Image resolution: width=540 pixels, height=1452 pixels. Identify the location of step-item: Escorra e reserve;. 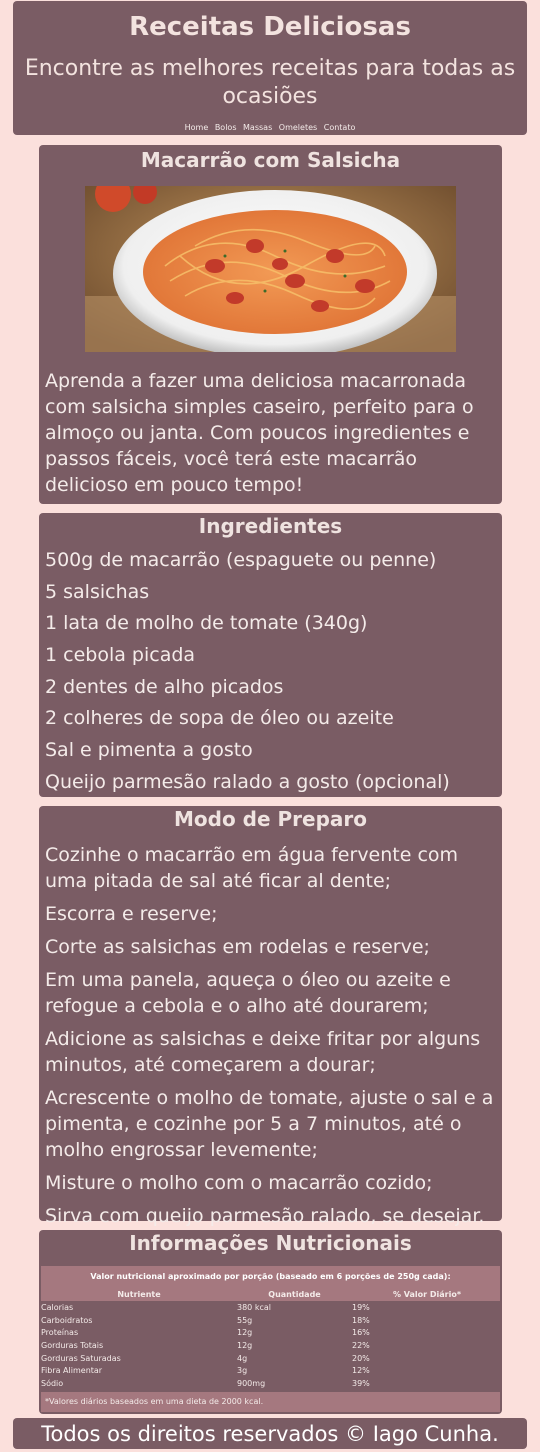
(131, 914).